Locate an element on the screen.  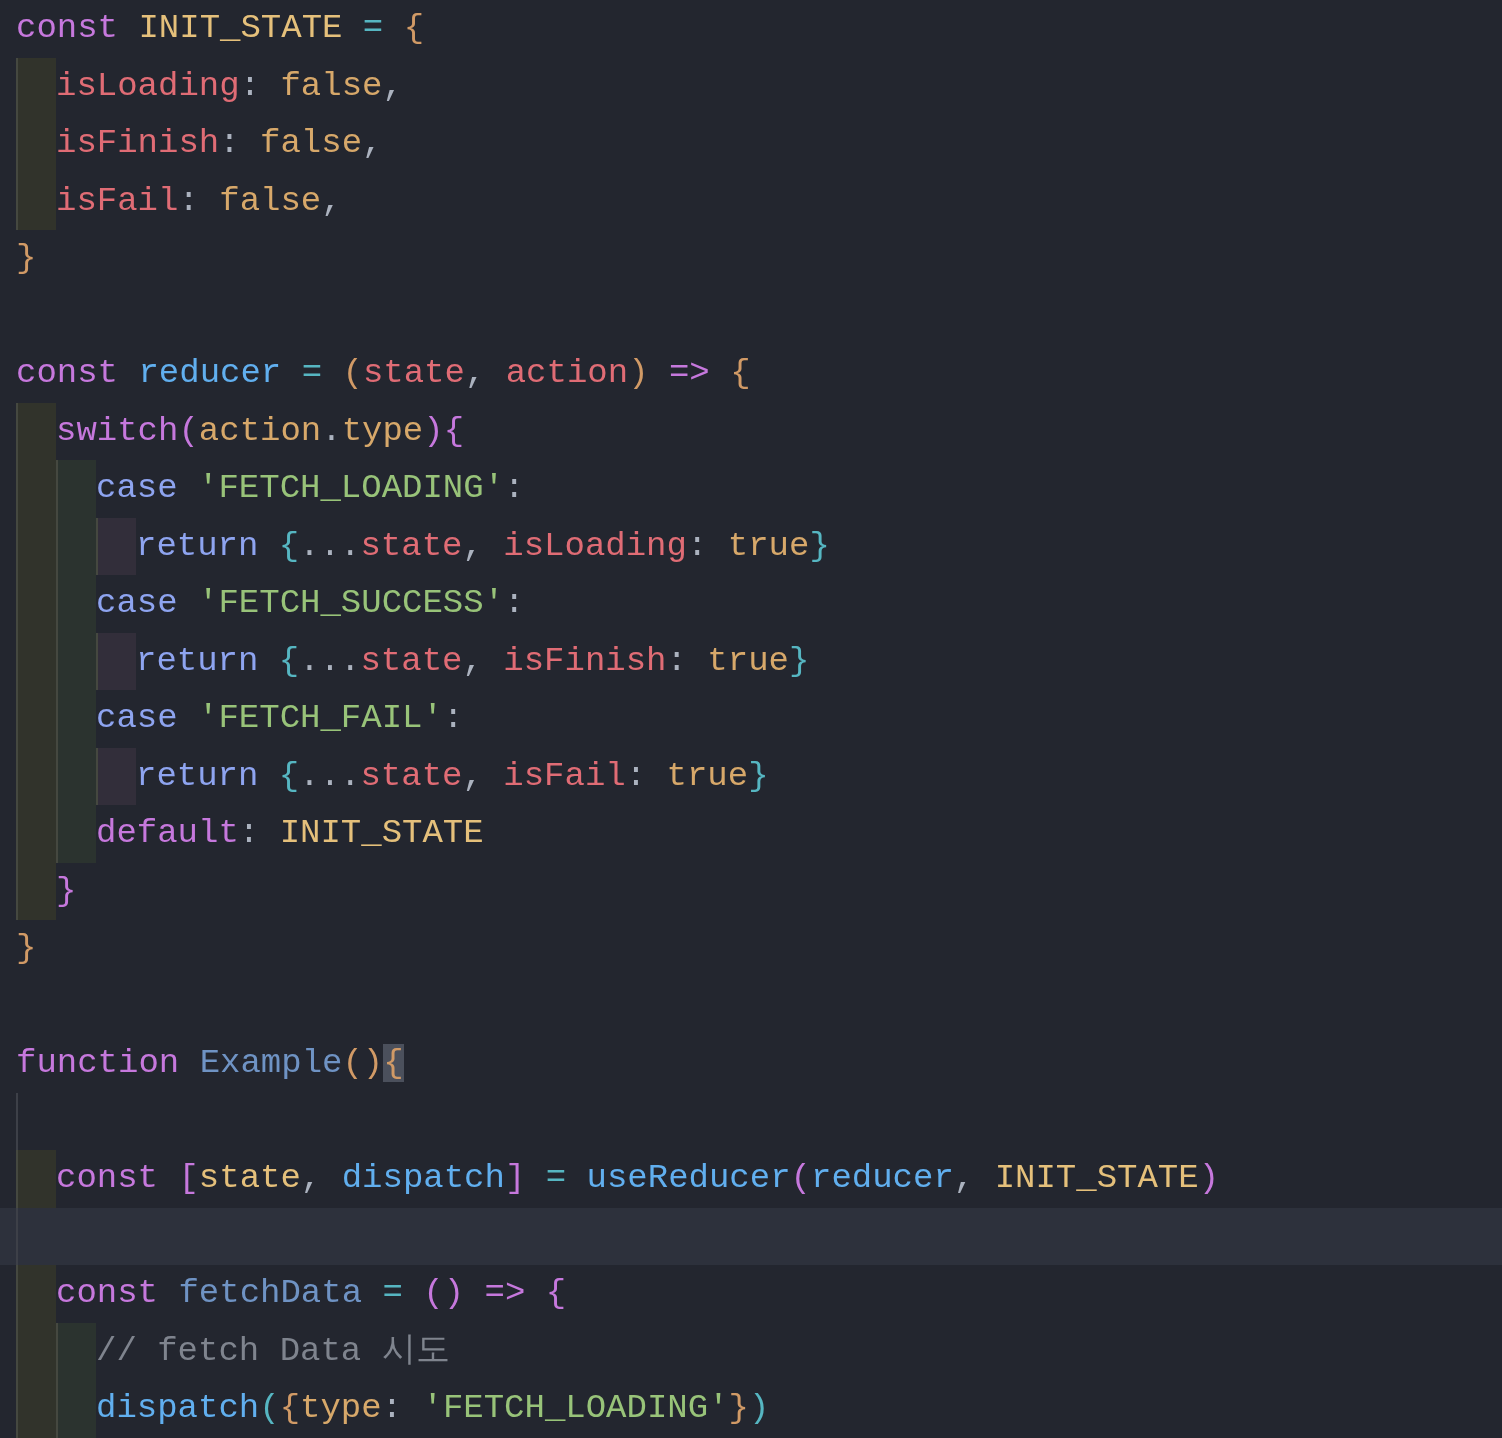
code-line: return {...state, isFail: true} is located at coordinates (452, 776).